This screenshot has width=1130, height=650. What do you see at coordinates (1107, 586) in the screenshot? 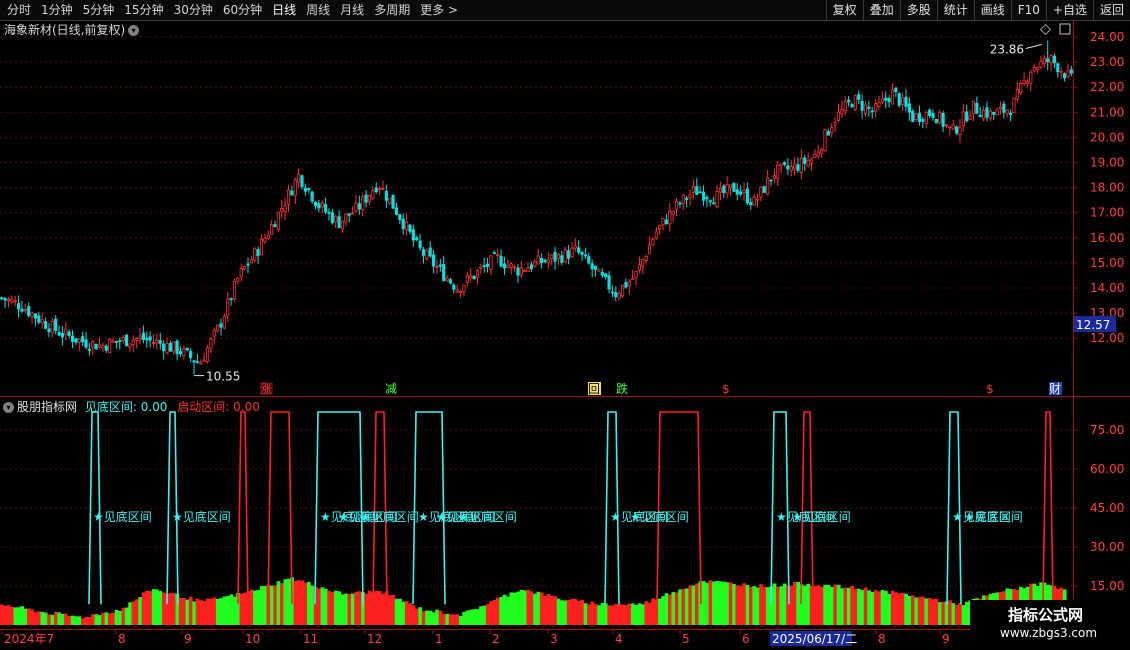
I see `indicator-tick-label: 15.00` at bounding box center [1107, 586].